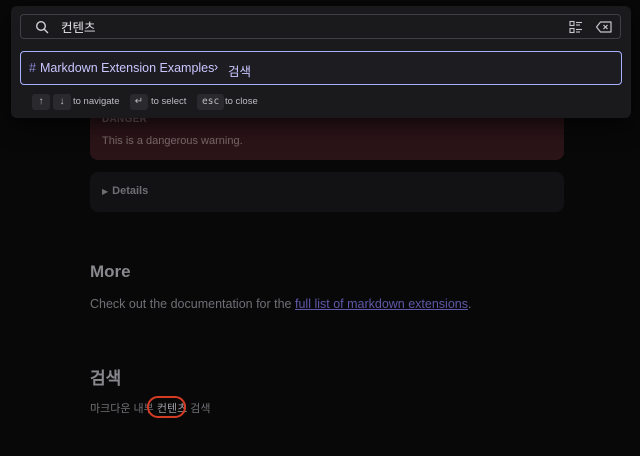  I want to click on select-hint: to select, so click(169, 101).